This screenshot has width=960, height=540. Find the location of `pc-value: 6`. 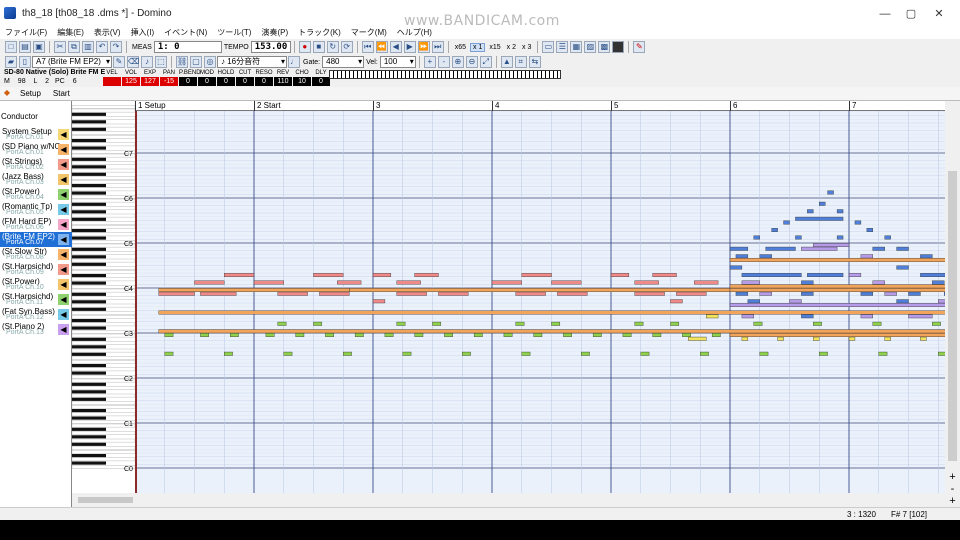

pc-value: 6 is located at coordinates (75, 81).